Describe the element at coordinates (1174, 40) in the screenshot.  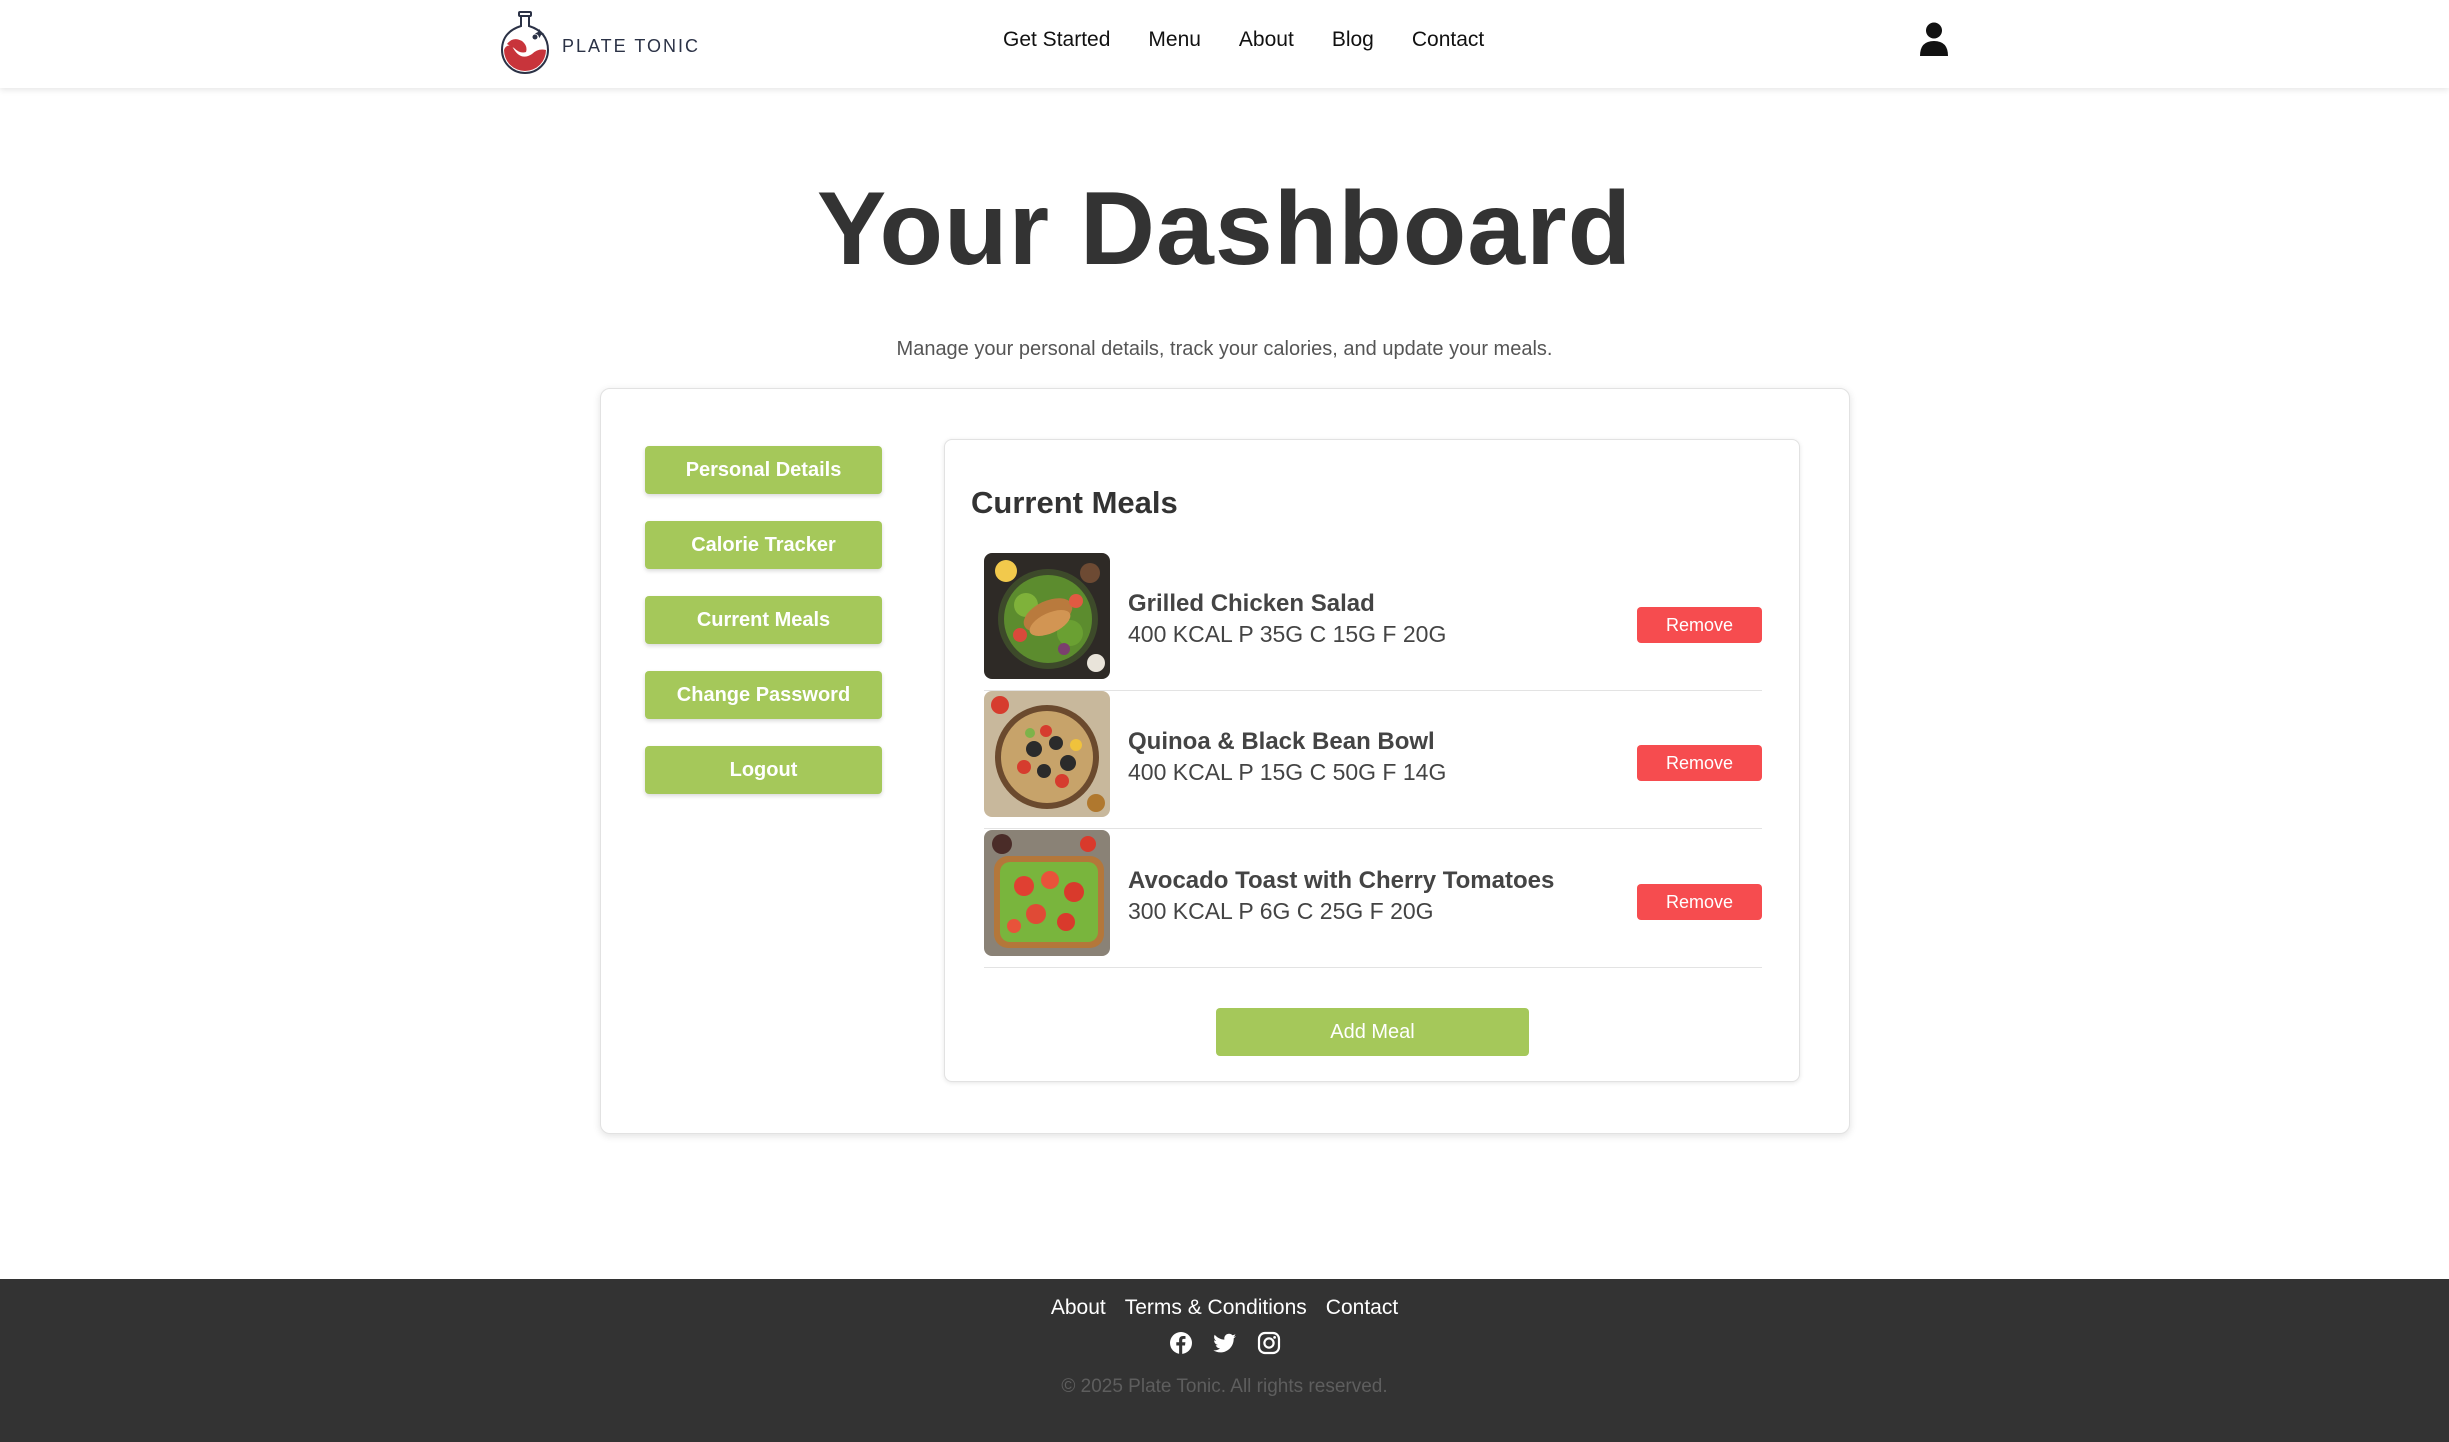
I see `nav-menu: Menu` at that location.